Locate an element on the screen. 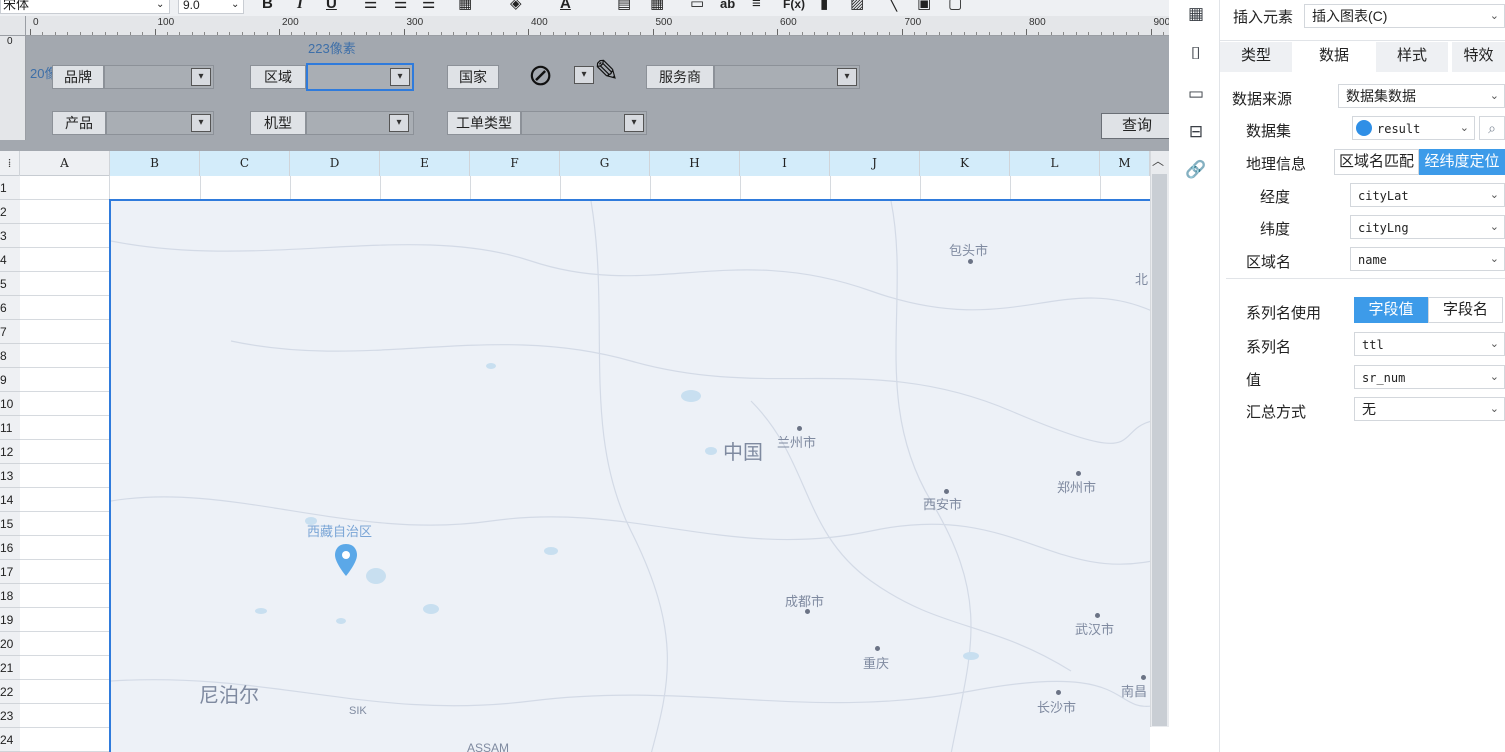 Image resolution: width=1505 pixels, height=752 pixels. row-header: 5 is located at coordinates (10, 284).